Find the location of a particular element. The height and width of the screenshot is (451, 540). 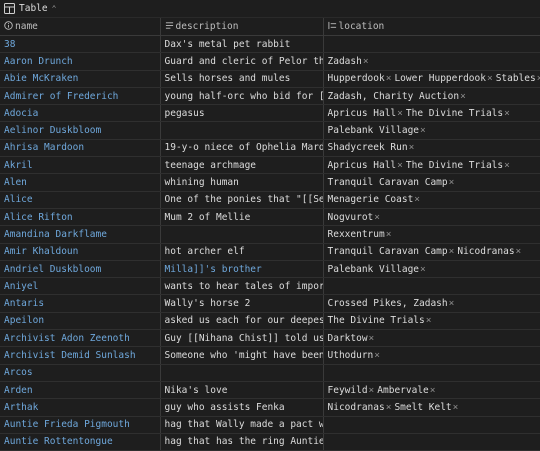

cell-name: Amir Khaldoun is located at coordinates (80, 252).